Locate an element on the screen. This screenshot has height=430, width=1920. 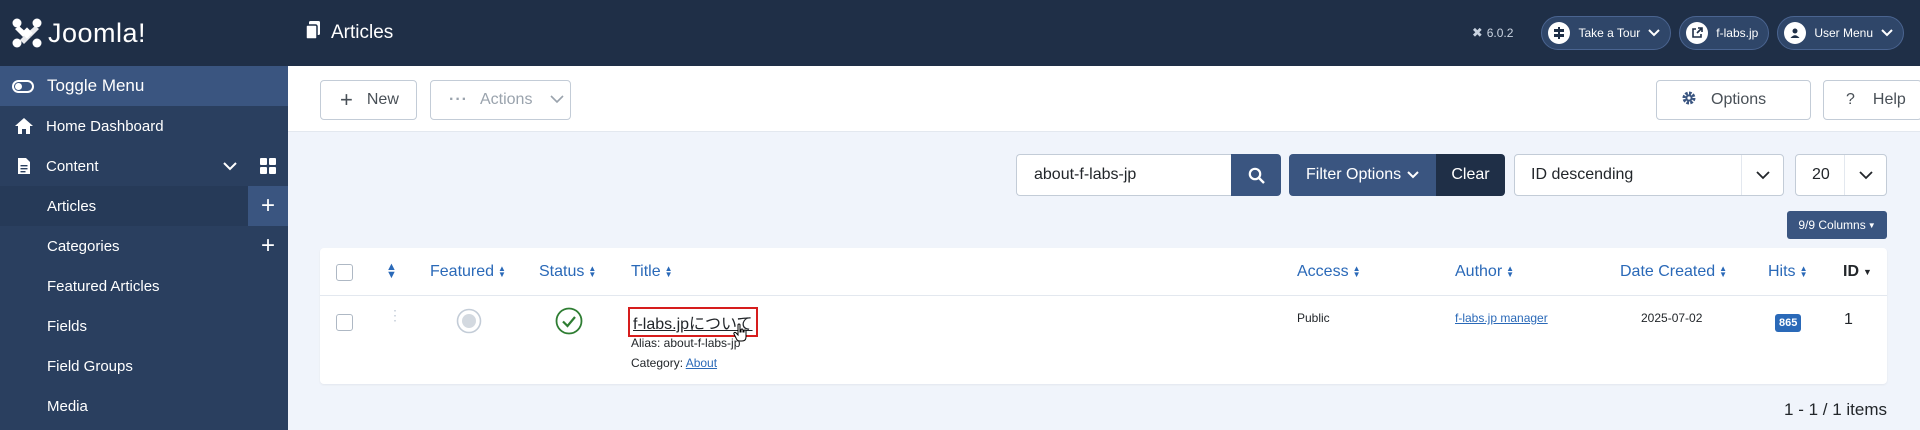
actions-dropdown: ··· Actions is located at coordinates (500, 100).